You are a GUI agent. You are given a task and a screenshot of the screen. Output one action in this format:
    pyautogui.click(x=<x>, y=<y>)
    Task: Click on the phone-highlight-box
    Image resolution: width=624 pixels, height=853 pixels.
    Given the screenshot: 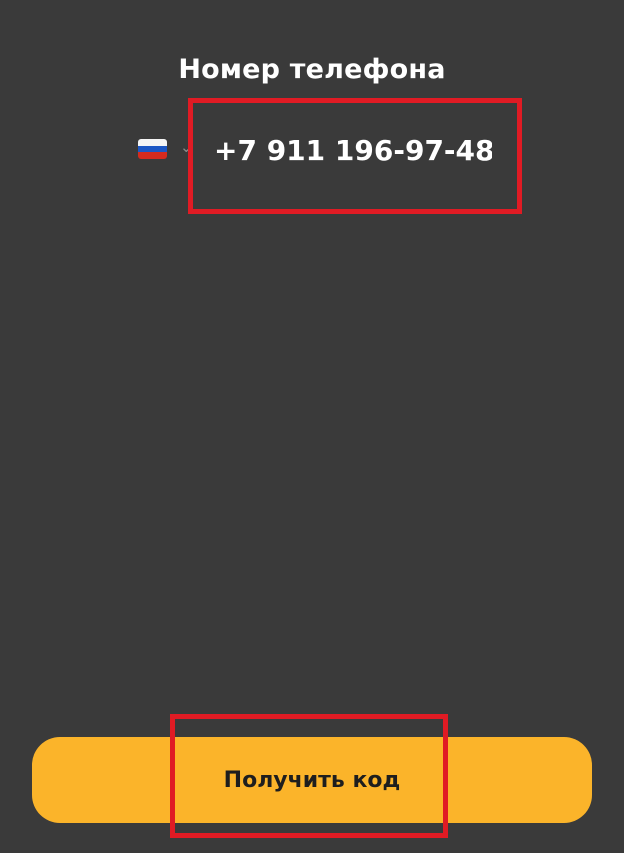 What is the action you would take?
    pyautogui.click(x=355, y=156)
    